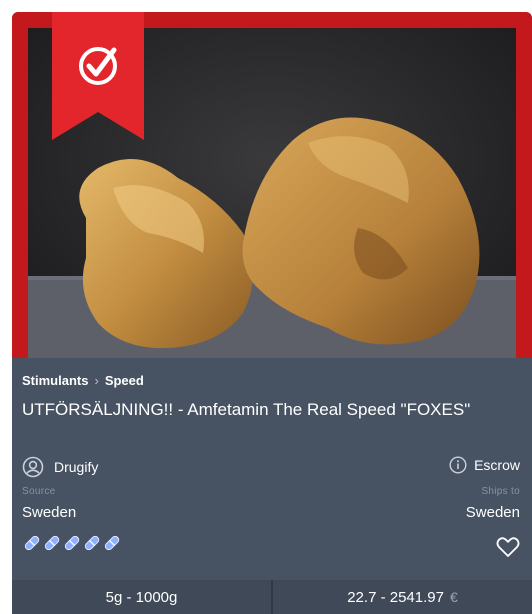  I want to click on info-circle-icon, so click(458, 465).